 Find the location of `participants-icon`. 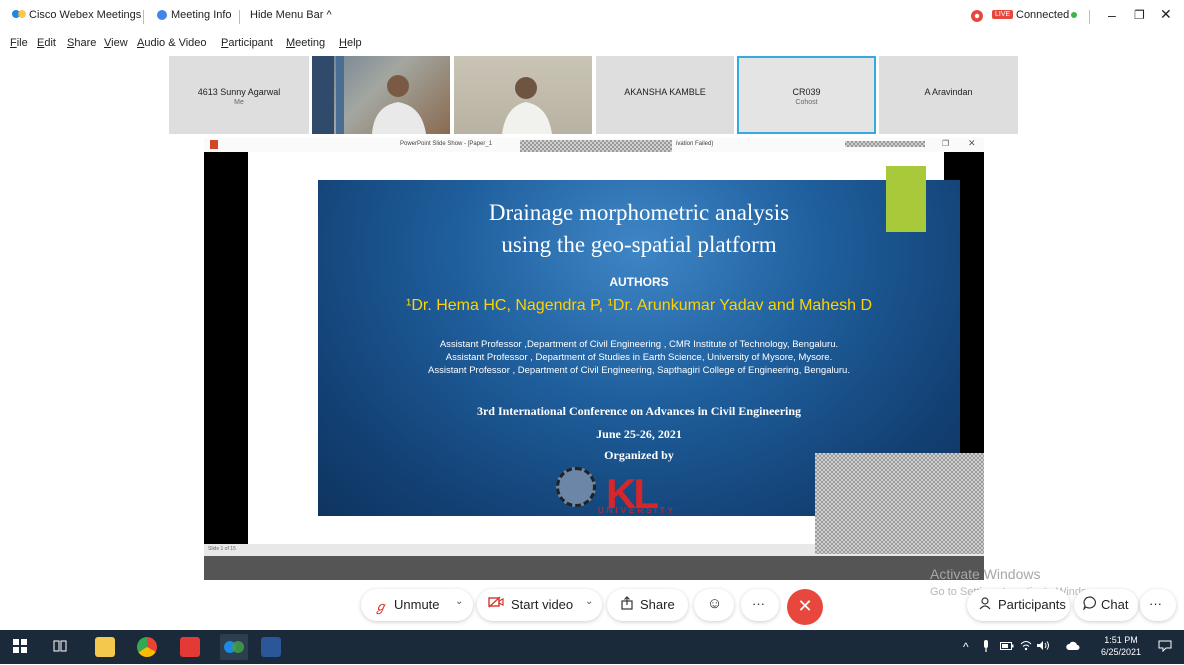

participants-icon is located at coordinates (986, 604).